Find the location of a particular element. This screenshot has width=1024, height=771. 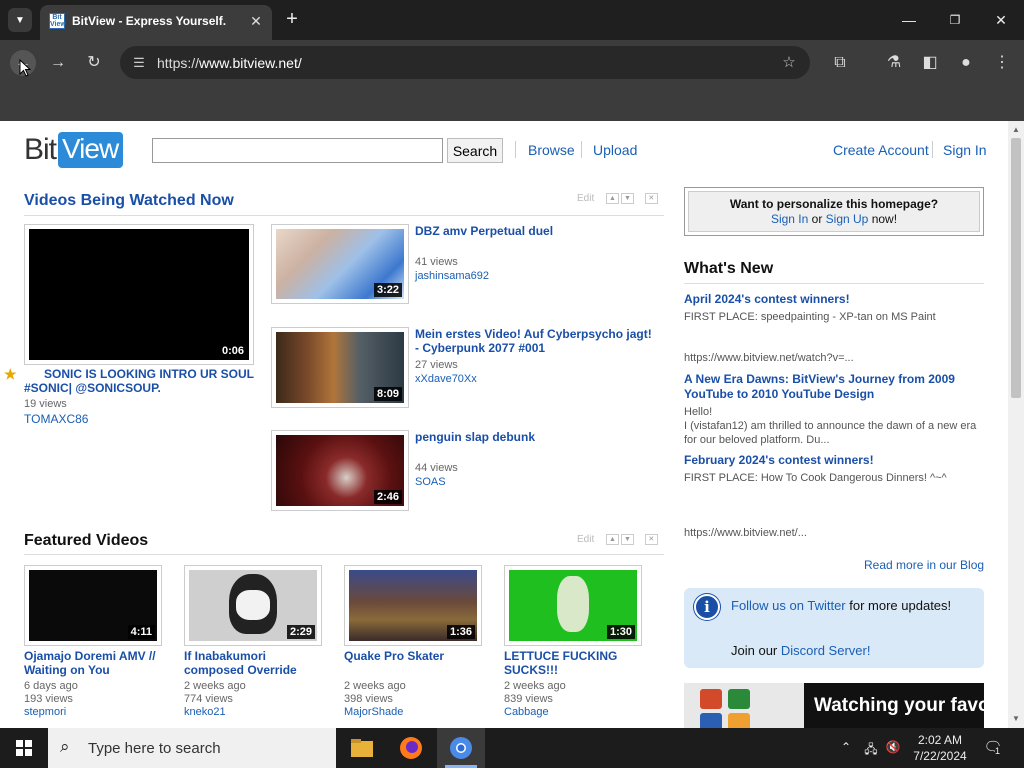

video-thumbnail: 3:22 is located at coordinates (340, 264).